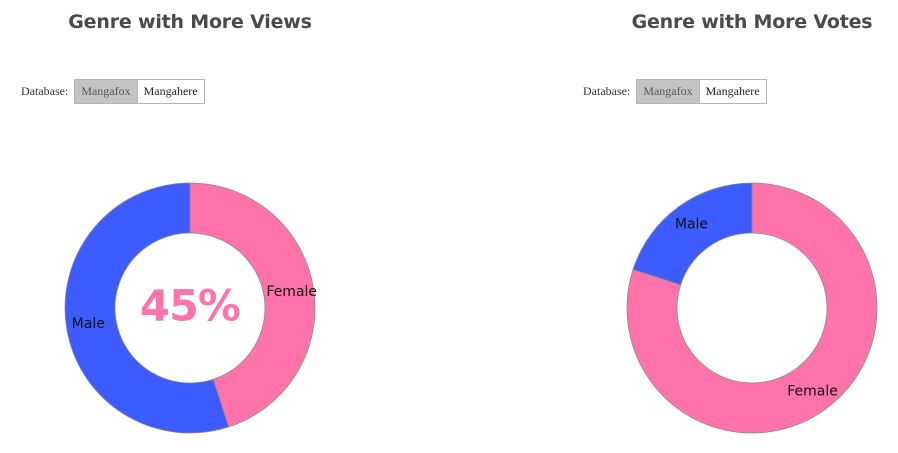 This screenshot has height=453, width=898. What do you see at coordinates (752, 22) in the screenshot?
I see `votes-chart-title: Genre with More Votes` at bounding box center [752, 22].